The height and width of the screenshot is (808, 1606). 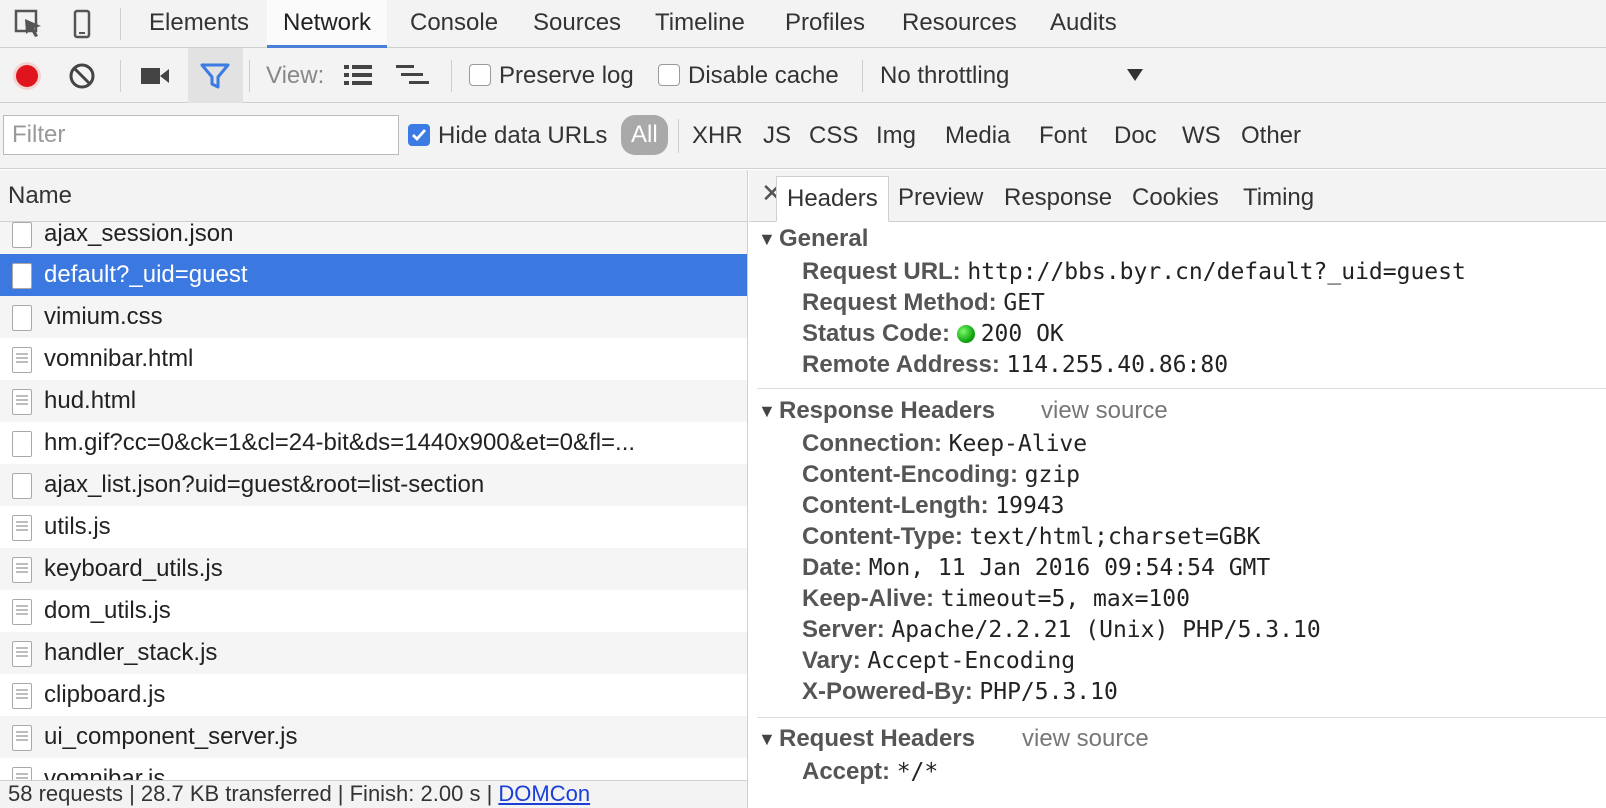 What do you see at coordinates (940, 199) in the screenshot?
I see `tab-preview: Preview` at bounding box center [940, 199].